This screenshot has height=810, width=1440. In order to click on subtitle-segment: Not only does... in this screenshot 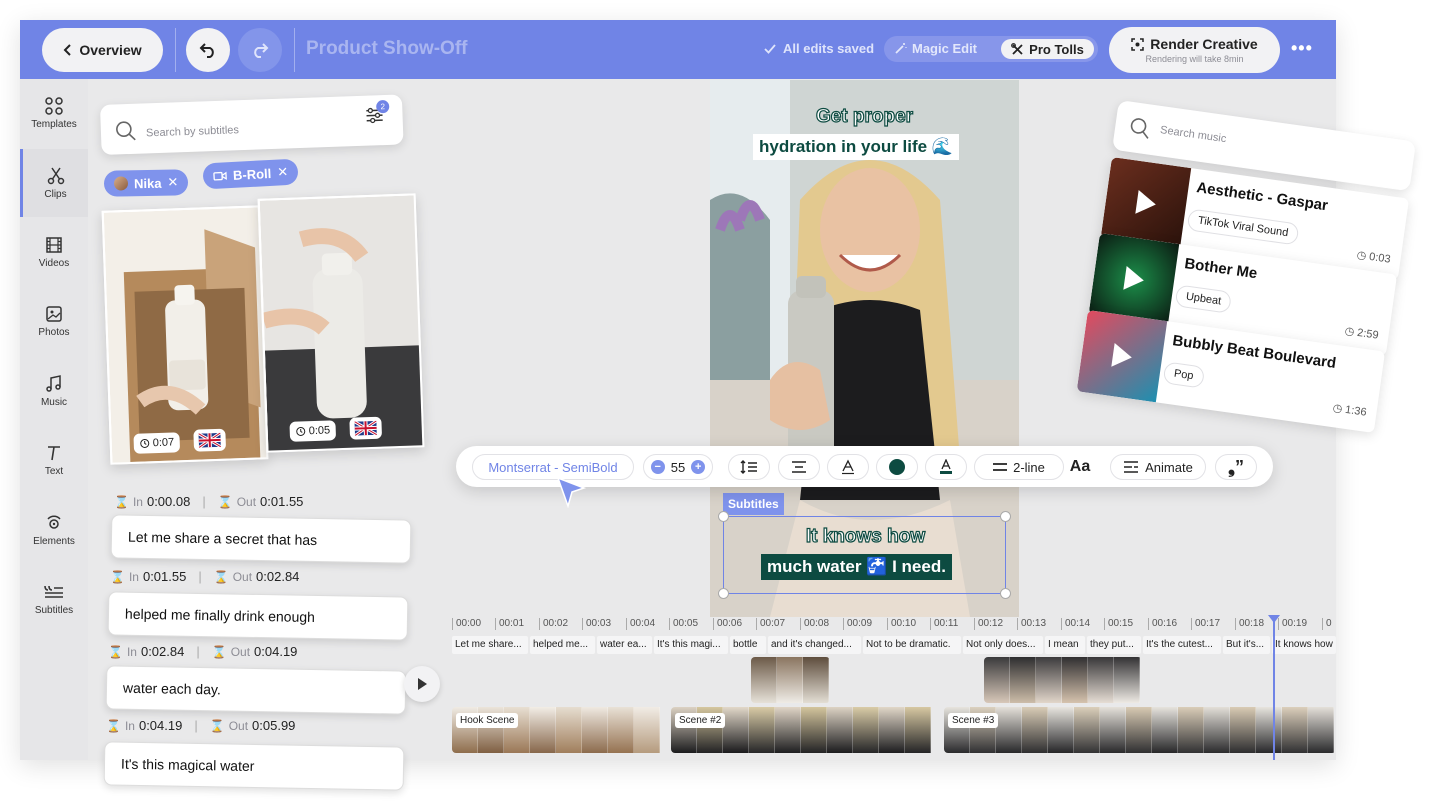, I will do `click(1003, 645)`.